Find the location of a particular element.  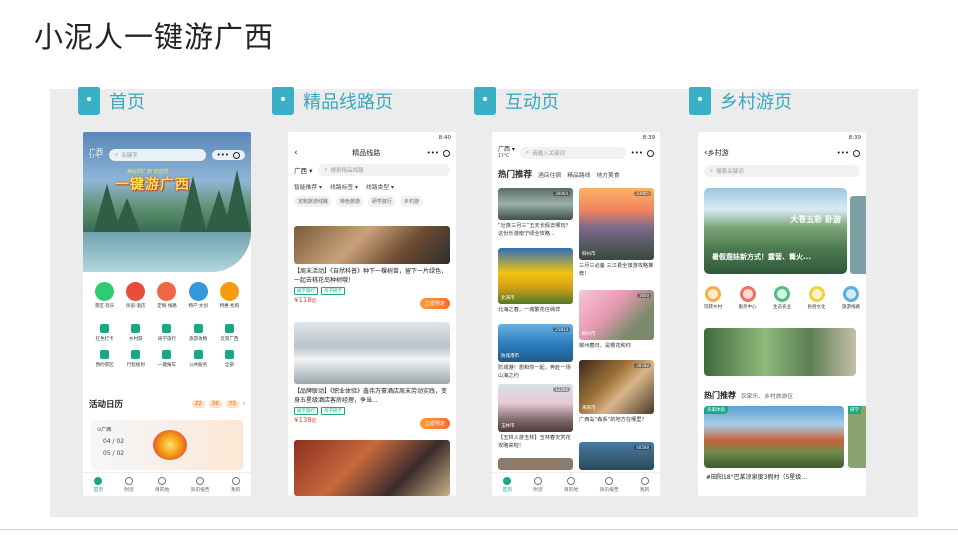

sub-item: 旅游攻略 is located at coordinates (198, 333).